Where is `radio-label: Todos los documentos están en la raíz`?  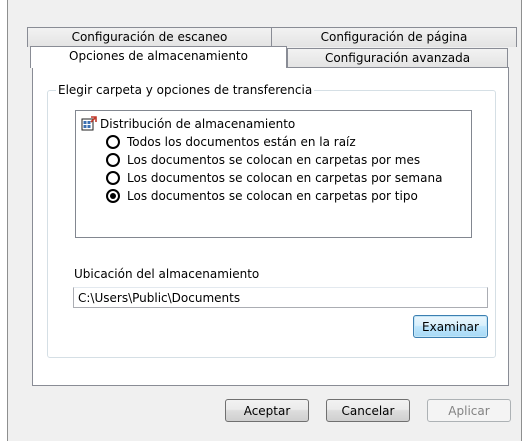
radio-label: Todos los documentos están en la raíz is located at coordinates (241, 142).